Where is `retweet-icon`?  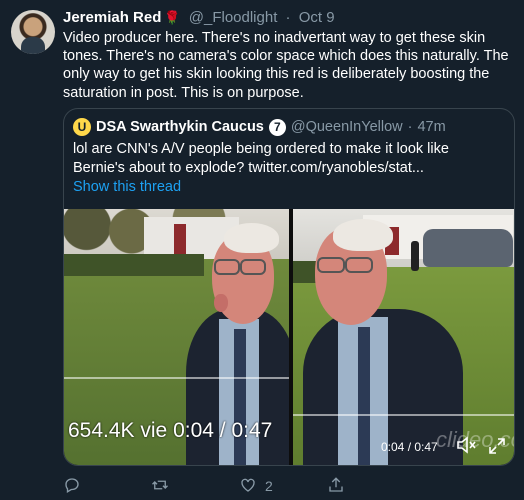 retweet-icon is located at coordinates (160, 486).